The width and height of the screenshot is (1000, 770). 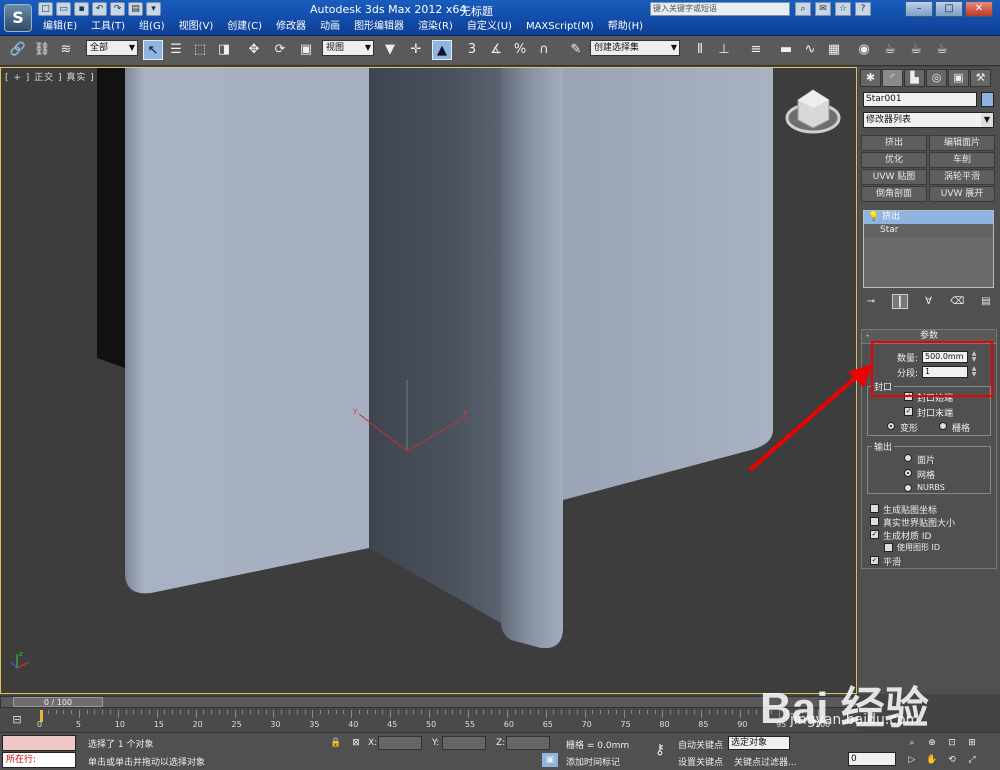 What do you see at coordinates (957, 301) in the screenshot?
I see `remove-modifier-icon: ⌫` at bounding box center [957, 301].